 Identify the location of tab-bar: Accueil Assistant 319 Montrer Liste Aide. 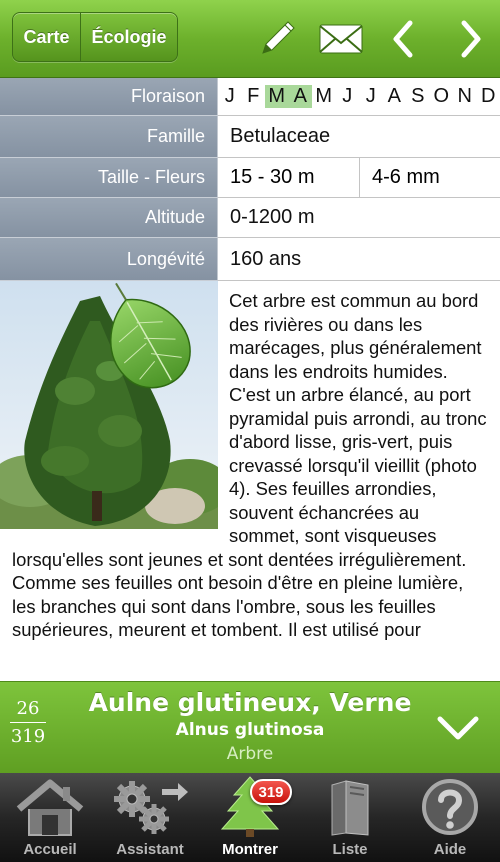
(250, 817).